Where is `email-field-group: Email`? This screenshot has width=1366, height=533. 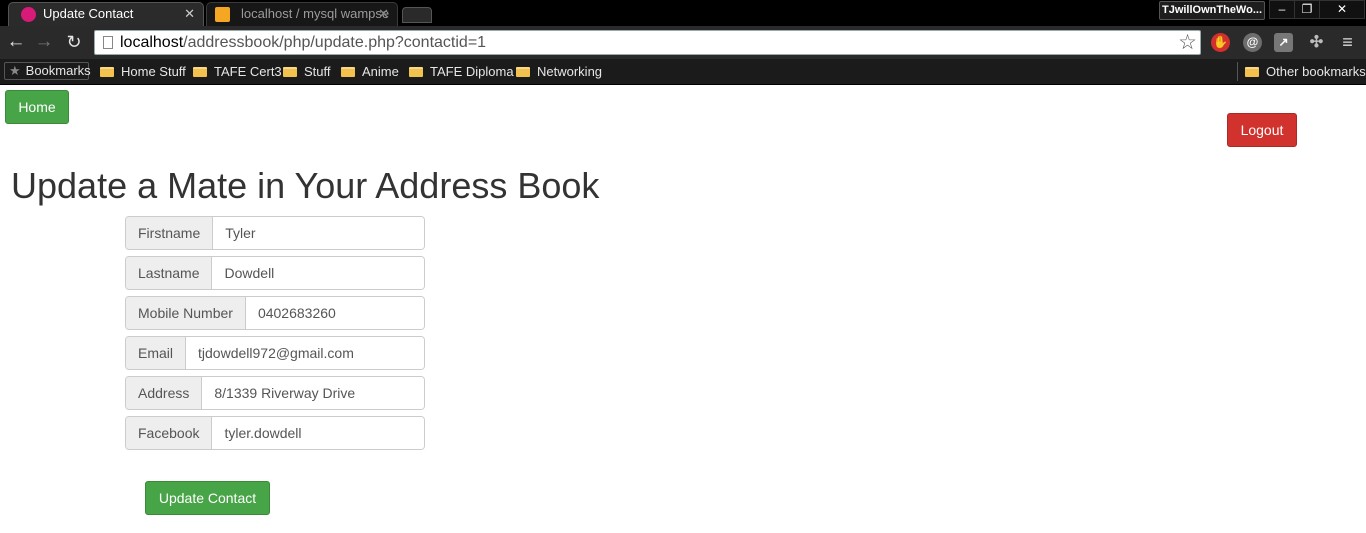
email-field-group: Email is located at coordinates (275, 353).